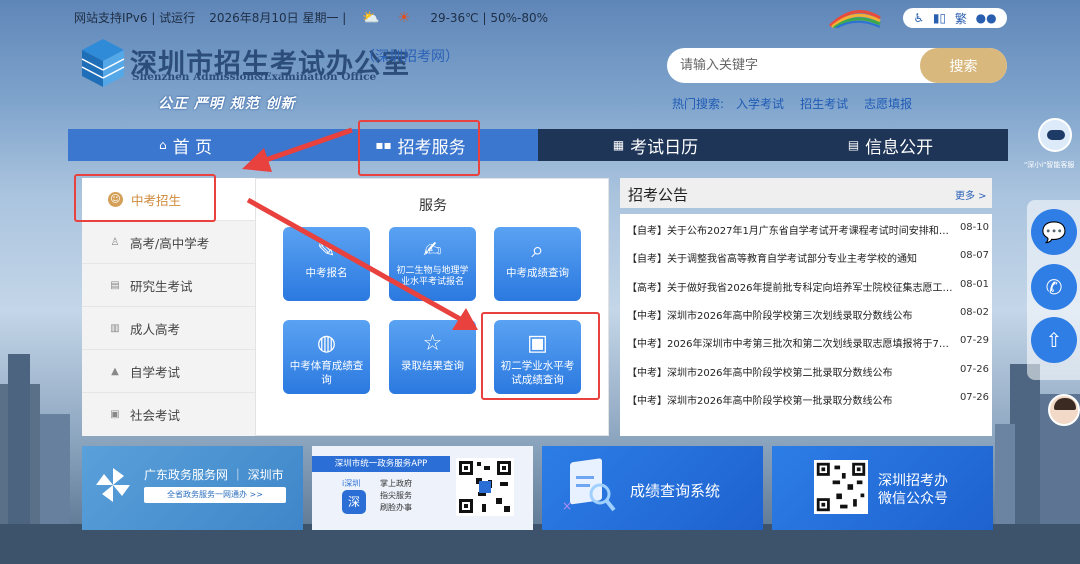 The height and width of the screenshot is (564, 1080). What do you see at coordinates (355, 260) in the screenshot?
I see `arrow-to-grade8-score` at bounding box center [355, 260].